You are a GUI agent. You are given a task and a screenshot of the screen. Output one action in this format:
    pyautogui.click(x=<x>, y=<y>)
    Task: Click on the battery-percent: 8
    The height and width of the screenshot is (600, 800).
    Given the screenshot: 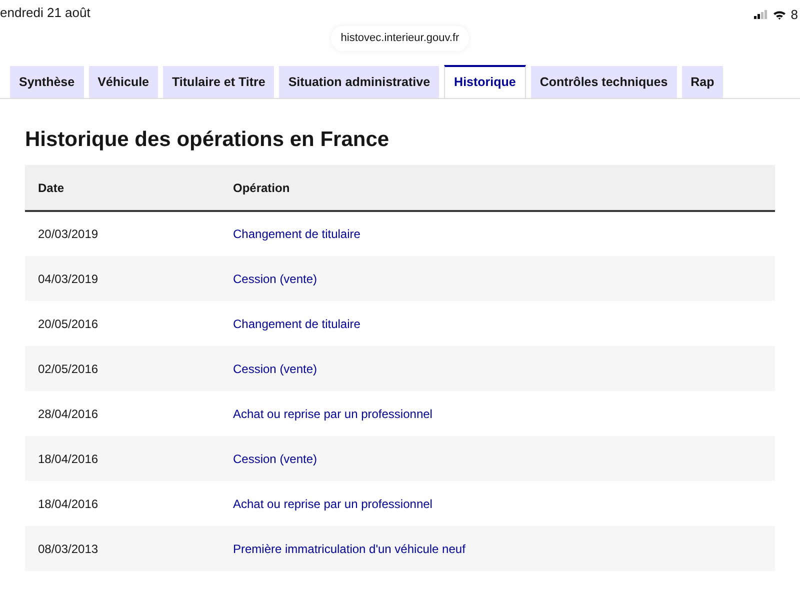 What is the action you would take?
    pyautogui.click(x=794, y=15)
    